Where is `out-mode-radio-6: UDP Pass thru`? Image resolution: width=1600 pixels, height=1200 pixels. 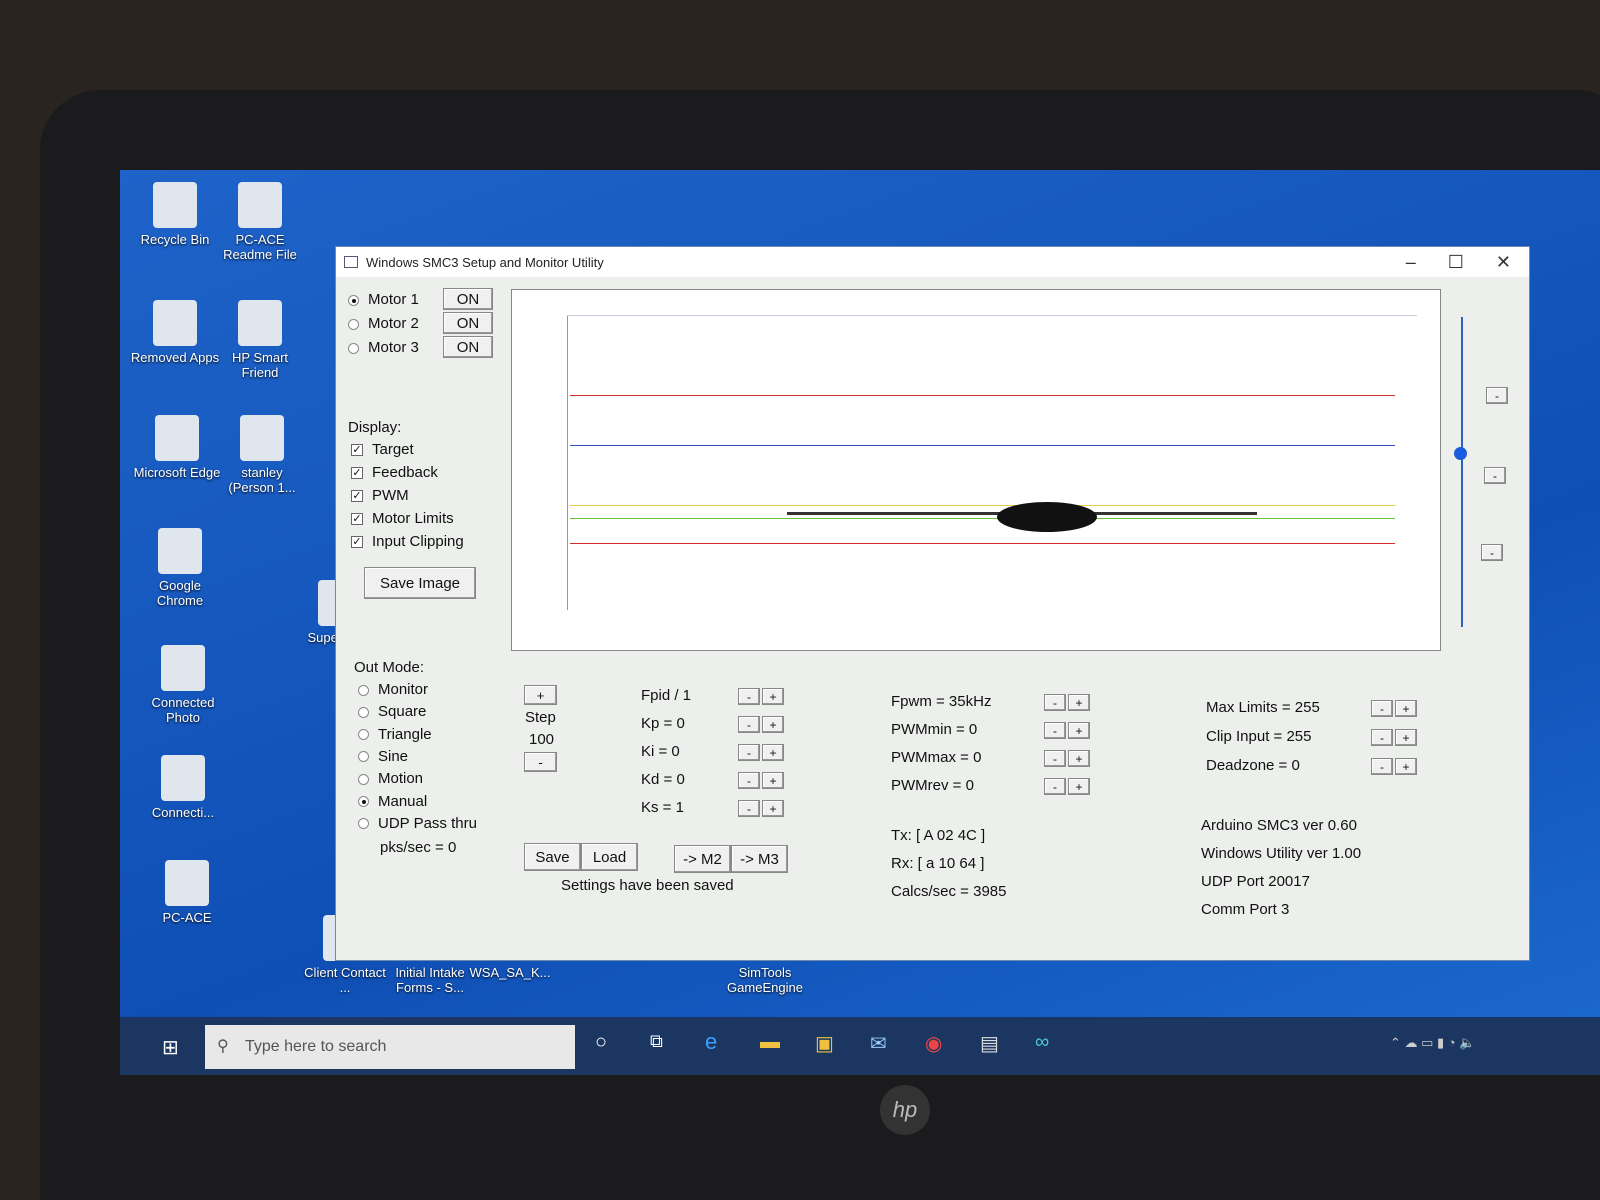 out-mode-radio-6: UDP Pass thru is located at coordinates (417, 823).